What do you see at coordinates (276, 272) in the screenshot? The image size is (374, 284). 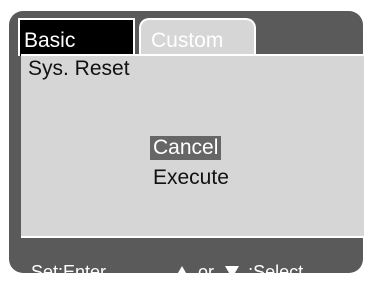 I see `footer-select-text: :Select` at bounding box center [276, 272].